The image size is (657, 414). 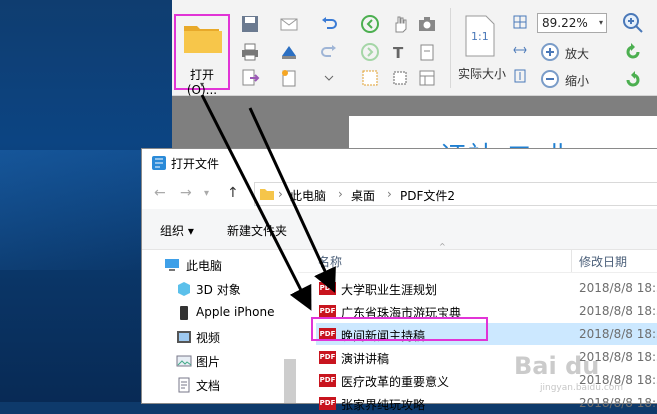 What do you see at coordinates (329, 24) in the screenshot?
I see `undo-icon` at bounding box center [329, 24].